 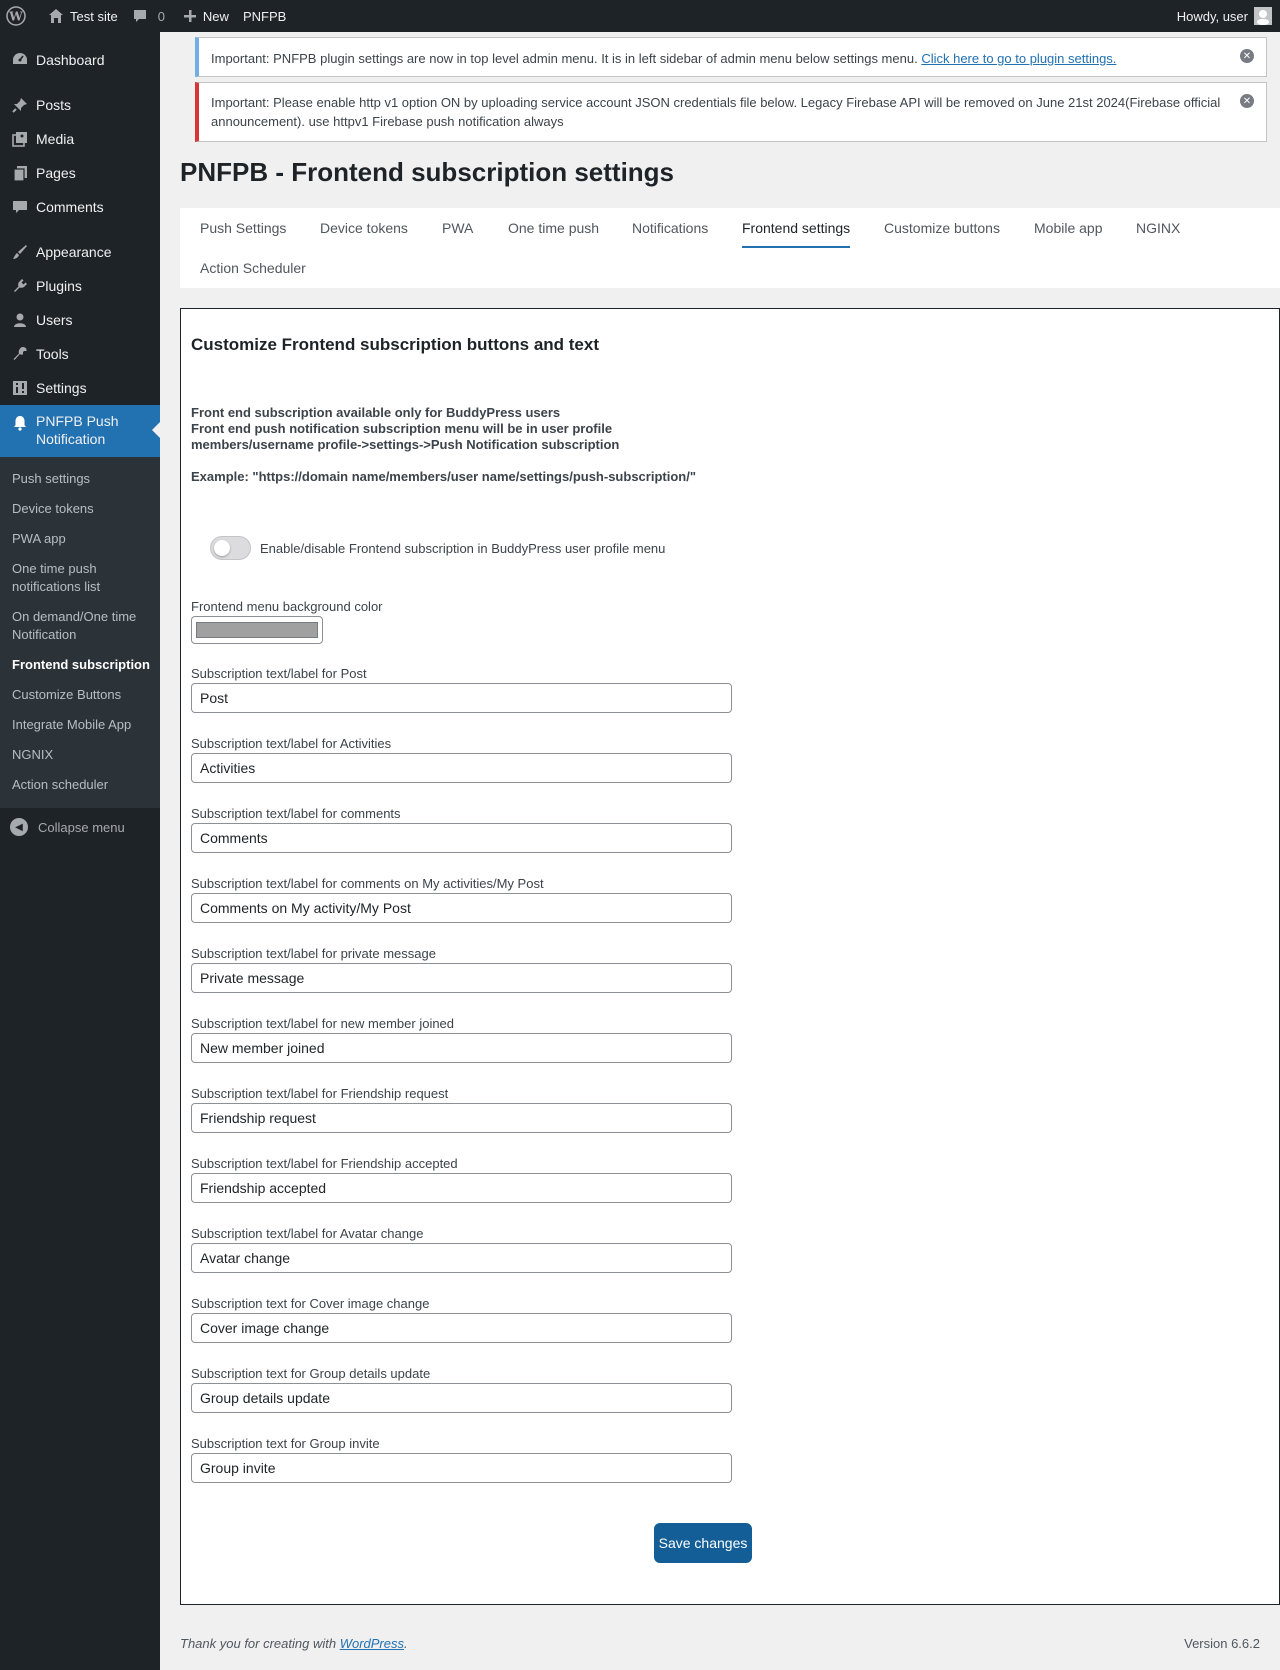 I want to click on frontend-subscription-toggle, so click(x=230, y=548).